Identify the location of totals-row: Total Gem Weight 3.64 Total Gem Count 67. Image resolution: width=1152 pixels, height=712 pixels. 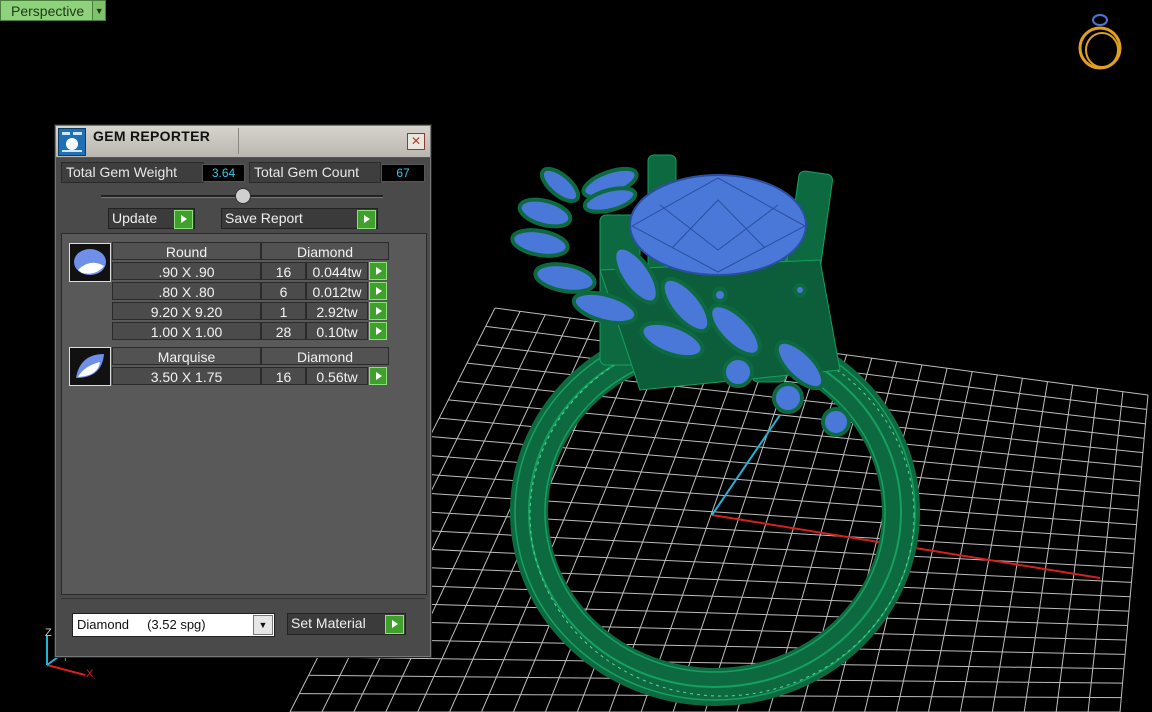
(243, 172).